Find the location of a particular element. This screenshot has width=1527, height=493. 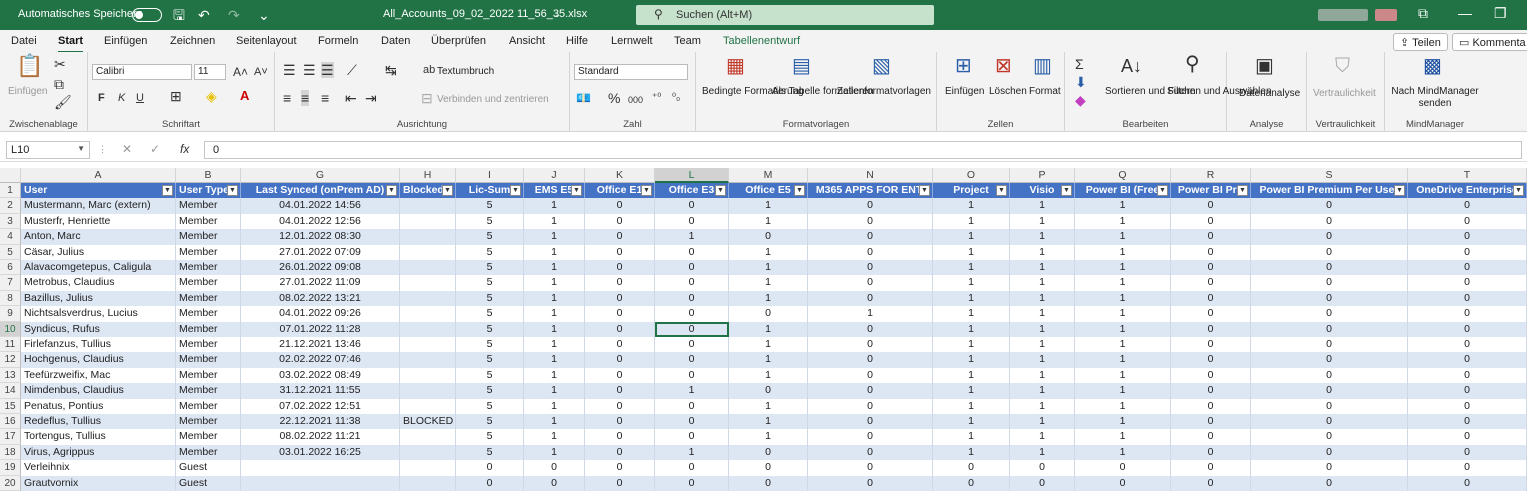

header-cell: Power BI Pro ▼ is located at coordinates (1211, 191).